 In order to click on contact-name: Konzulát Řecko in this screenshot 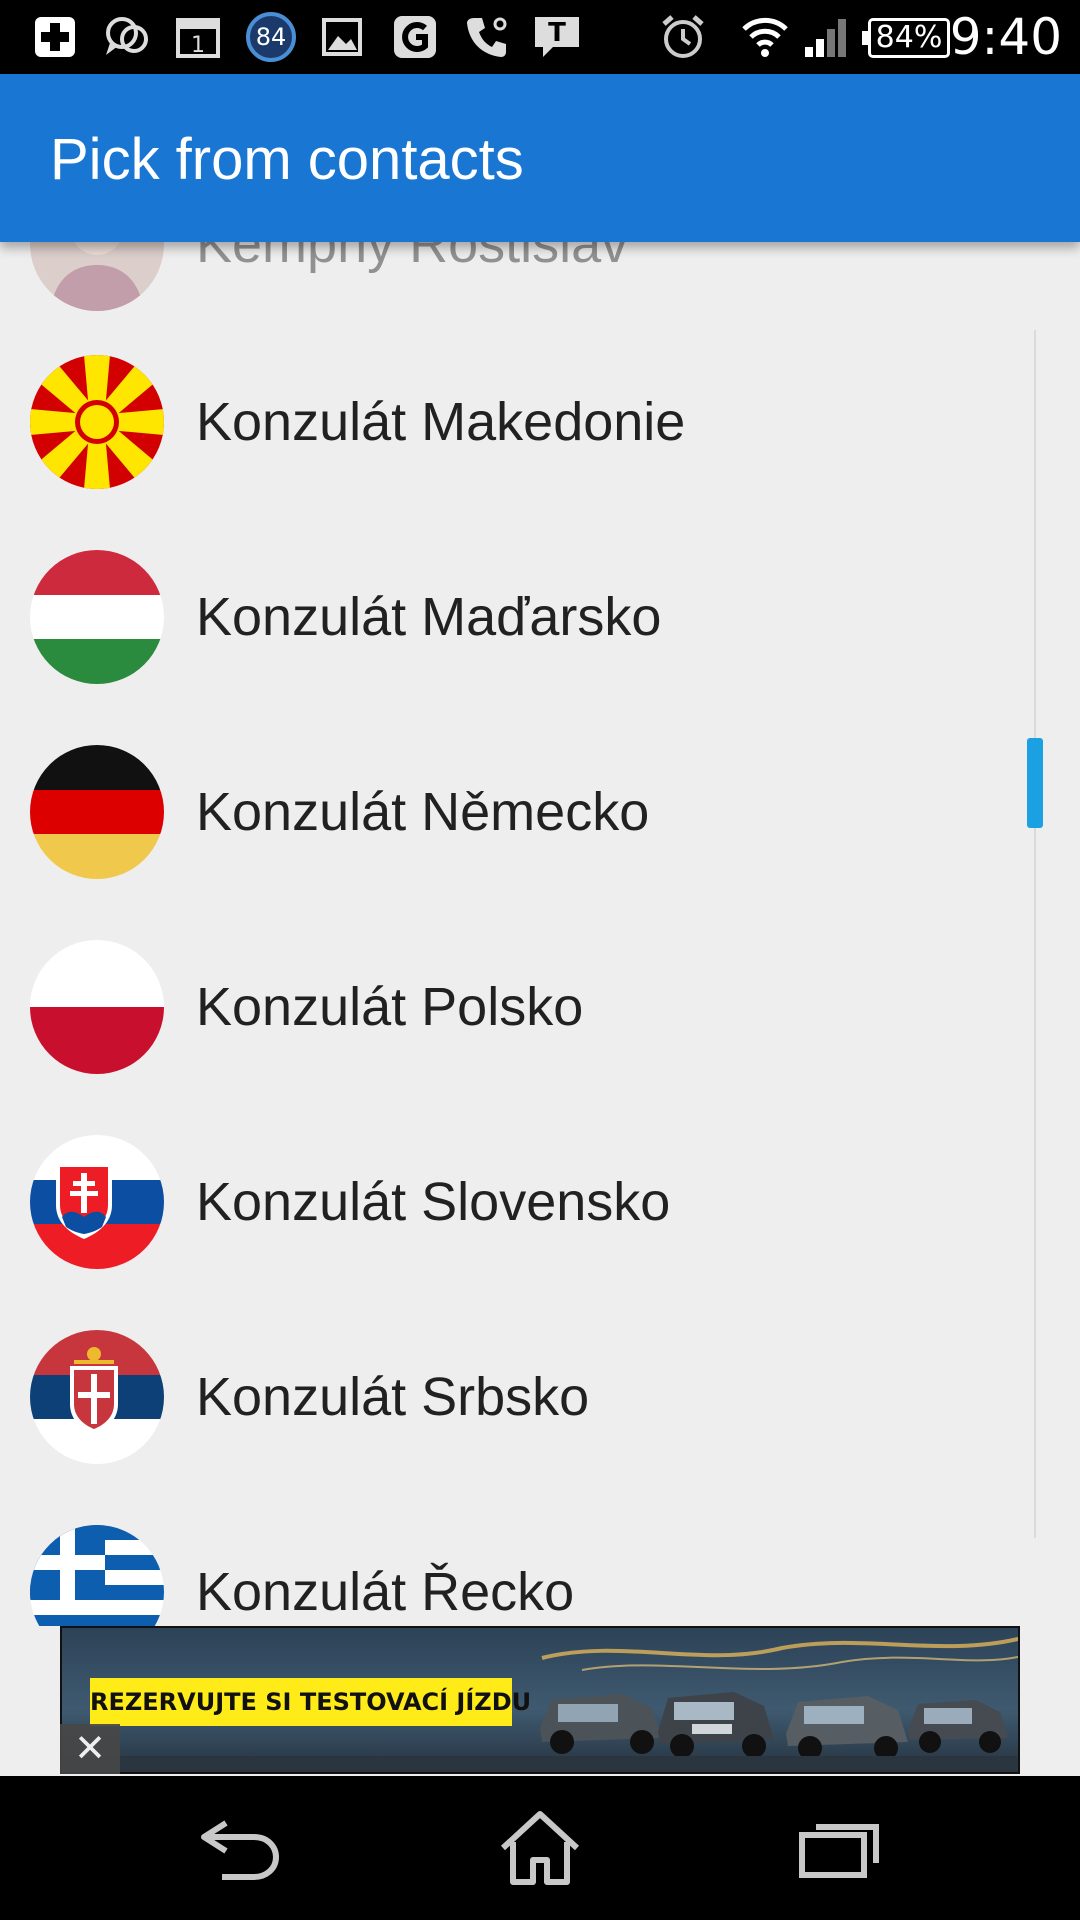, I will do `click(385, 1592)`.